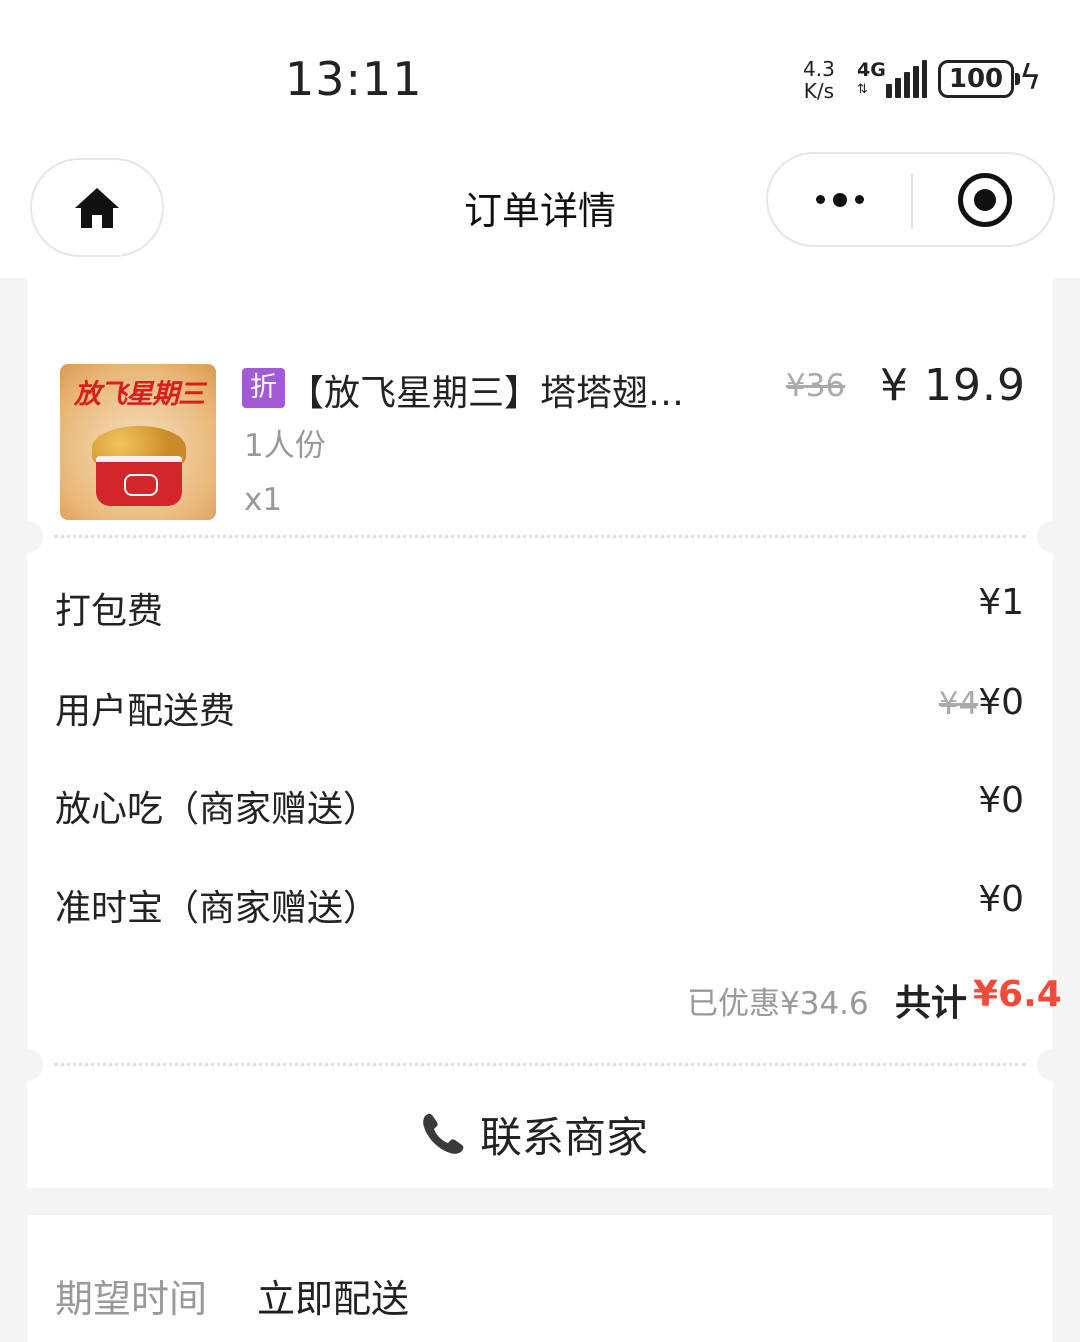 The width and height of the screenshot is (1080, 1342). What do you see at coordinates (285, 446) in the screenshot?
I see `item-portion: 1人份` at bounding box center [285, 446].